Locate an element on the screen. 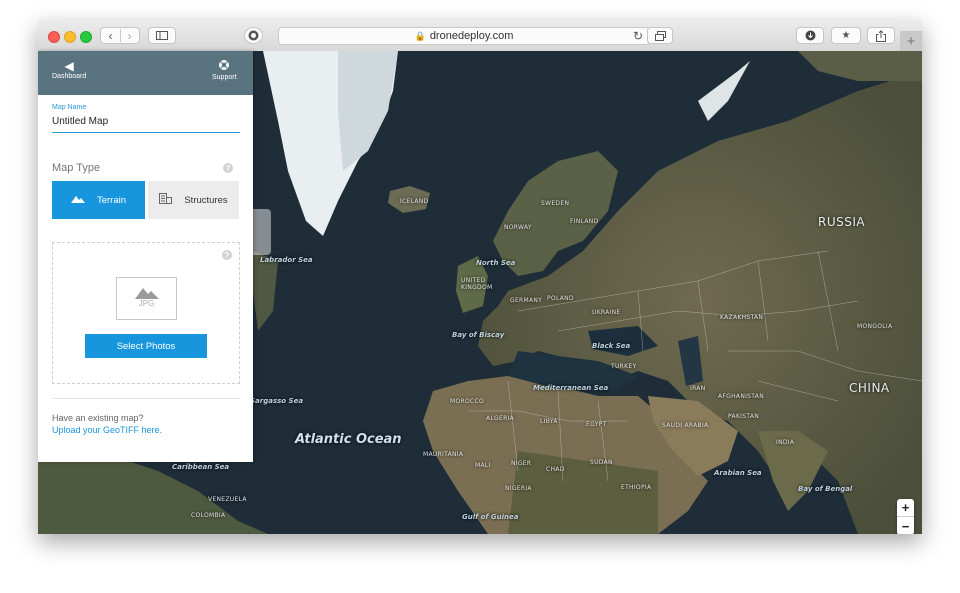 The height and width of the screenshot is (593, 960). extension-button is located at coordinates (253, 35).